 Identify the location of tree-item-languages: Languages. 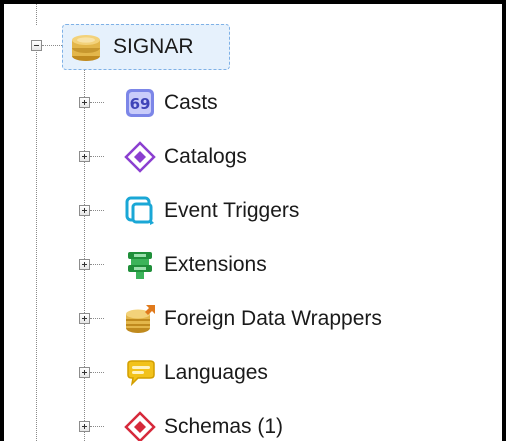
(254, 373).